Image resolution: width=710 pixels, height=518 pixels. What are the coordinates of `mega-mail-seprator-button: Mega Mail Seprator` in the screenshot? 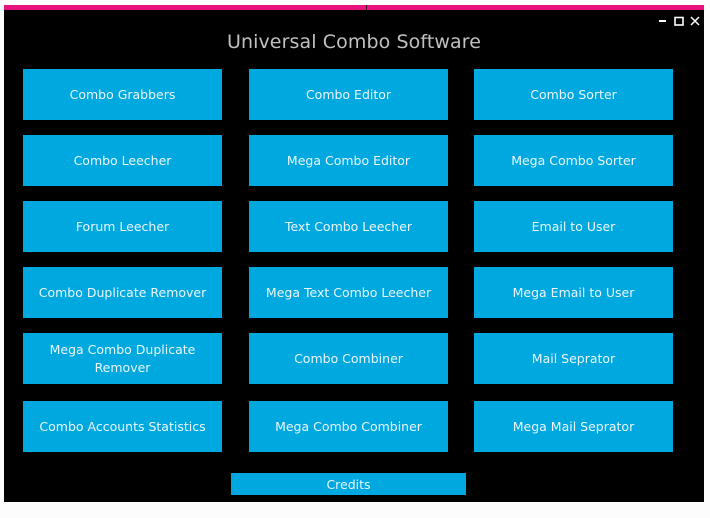 It's located at (573, 426).